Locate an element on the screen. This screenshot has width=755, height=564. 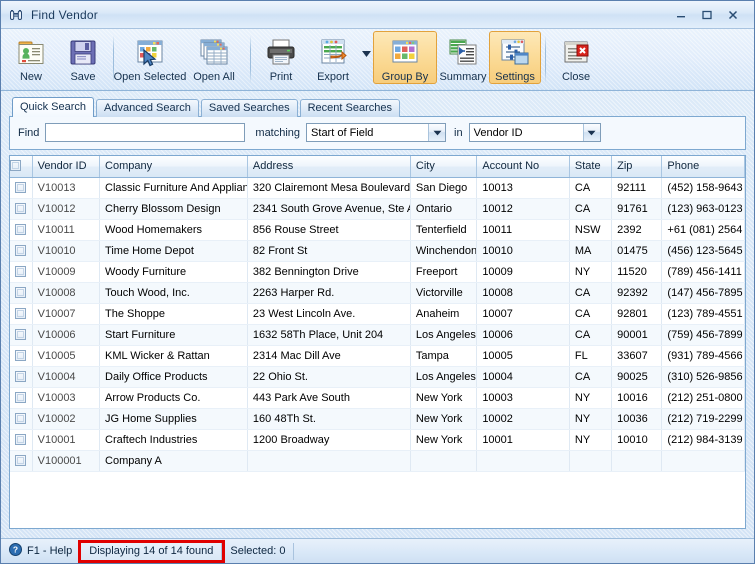
toolbar-save-button: Save is located at coordinates (83, 57).